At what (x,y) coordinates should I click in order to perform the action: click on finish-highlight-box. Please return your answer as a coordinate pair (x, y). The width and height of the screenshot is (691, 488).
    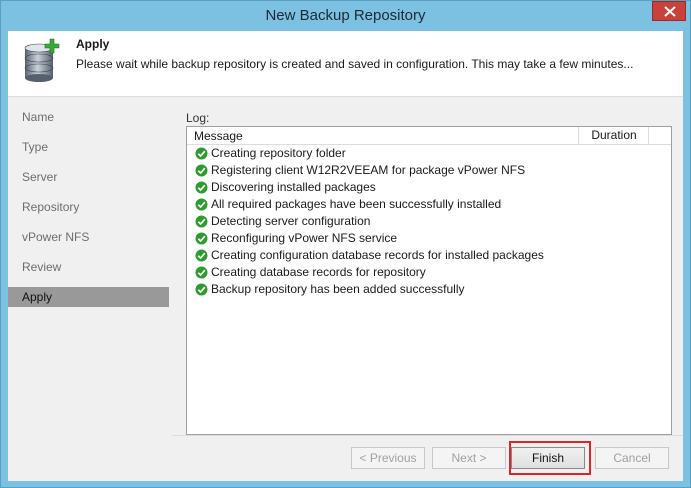
    Looking at the image, I should click on (550, 458).